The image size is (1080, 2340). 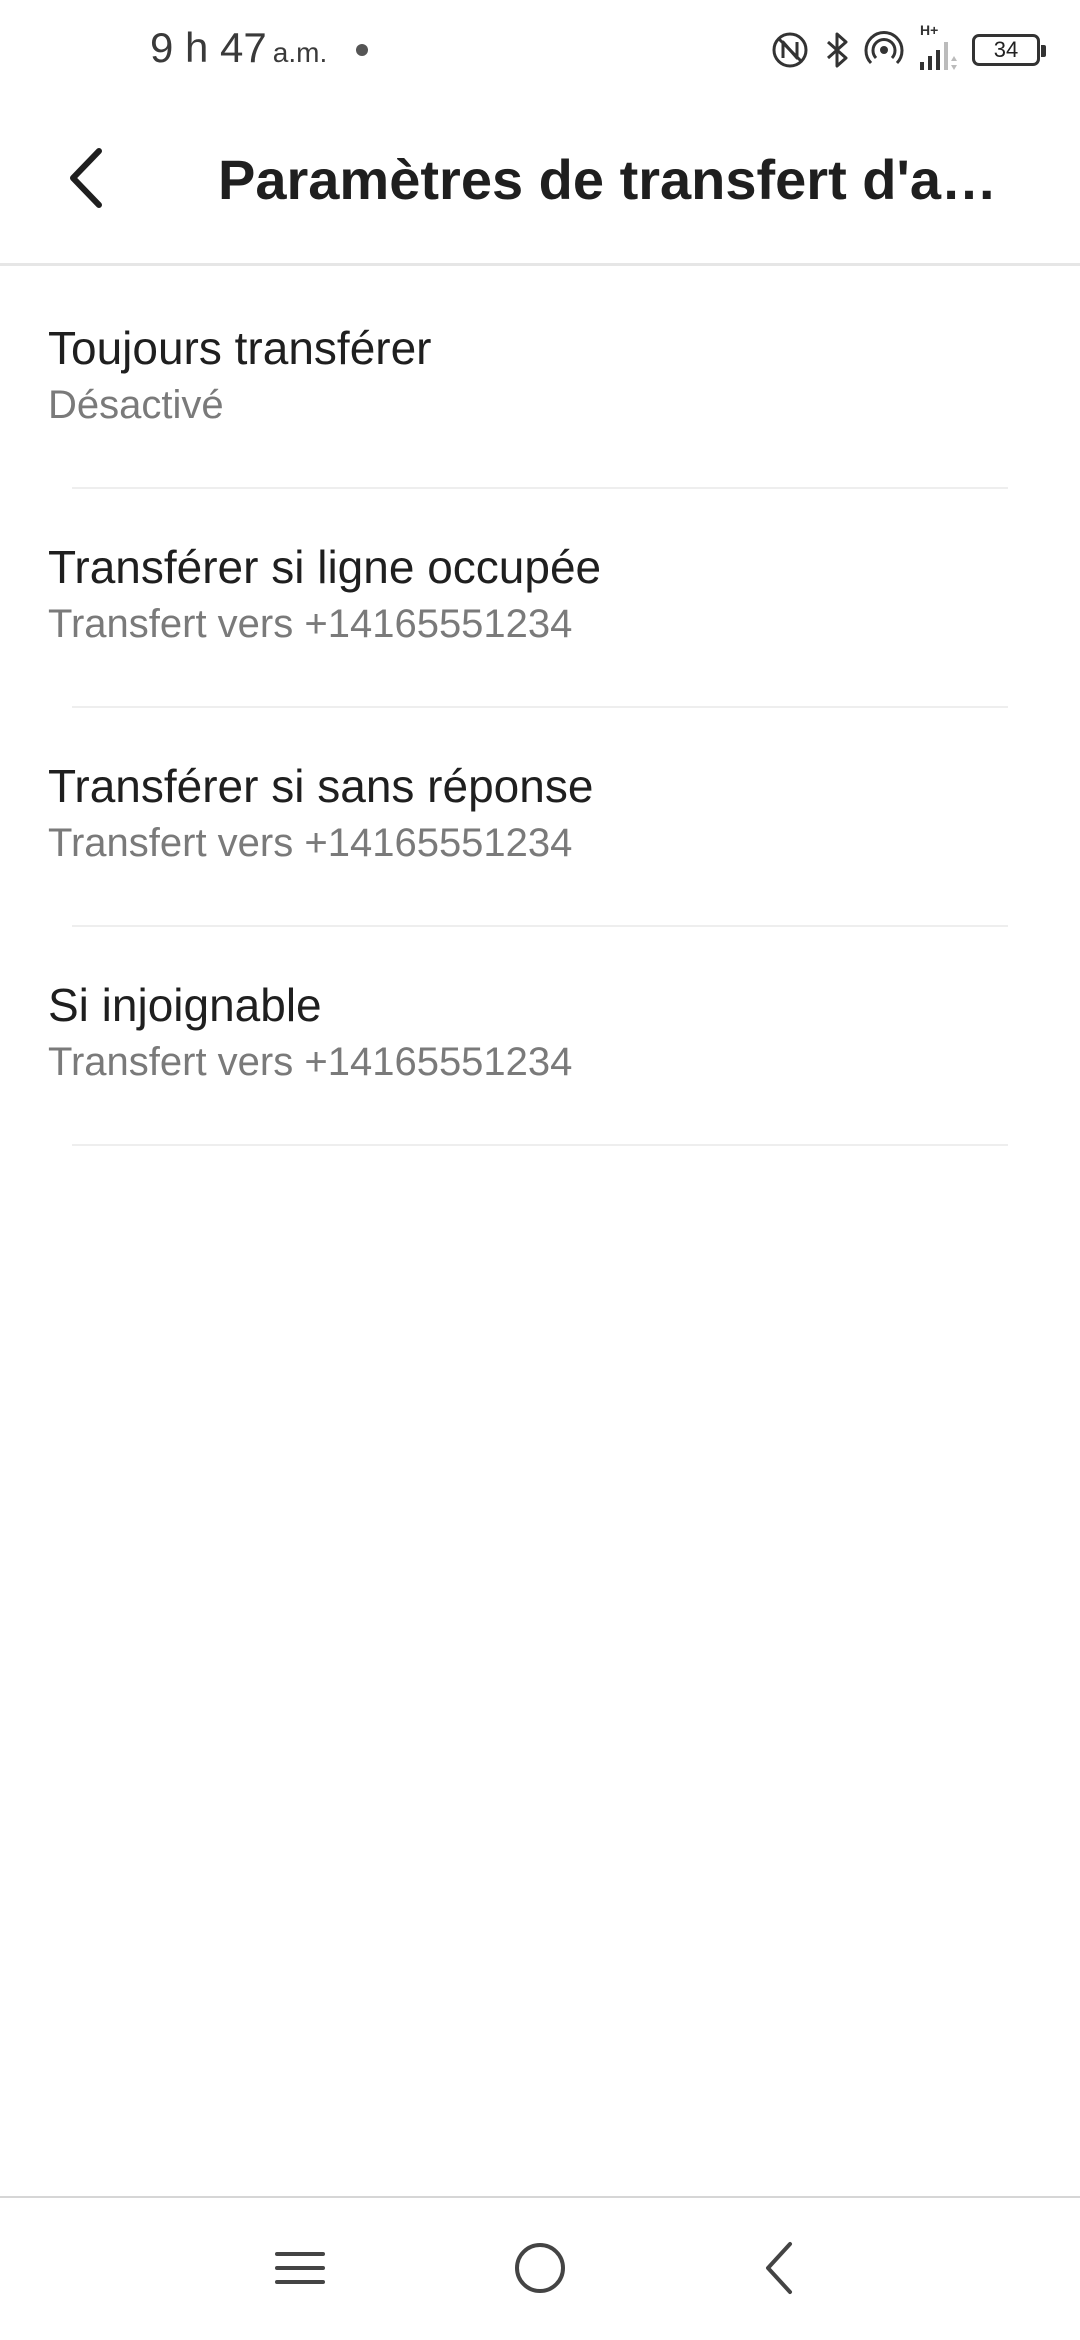 I want to click on list-item-always-forward: Toujours transférer Désactivé, so click(x=540, y=379).